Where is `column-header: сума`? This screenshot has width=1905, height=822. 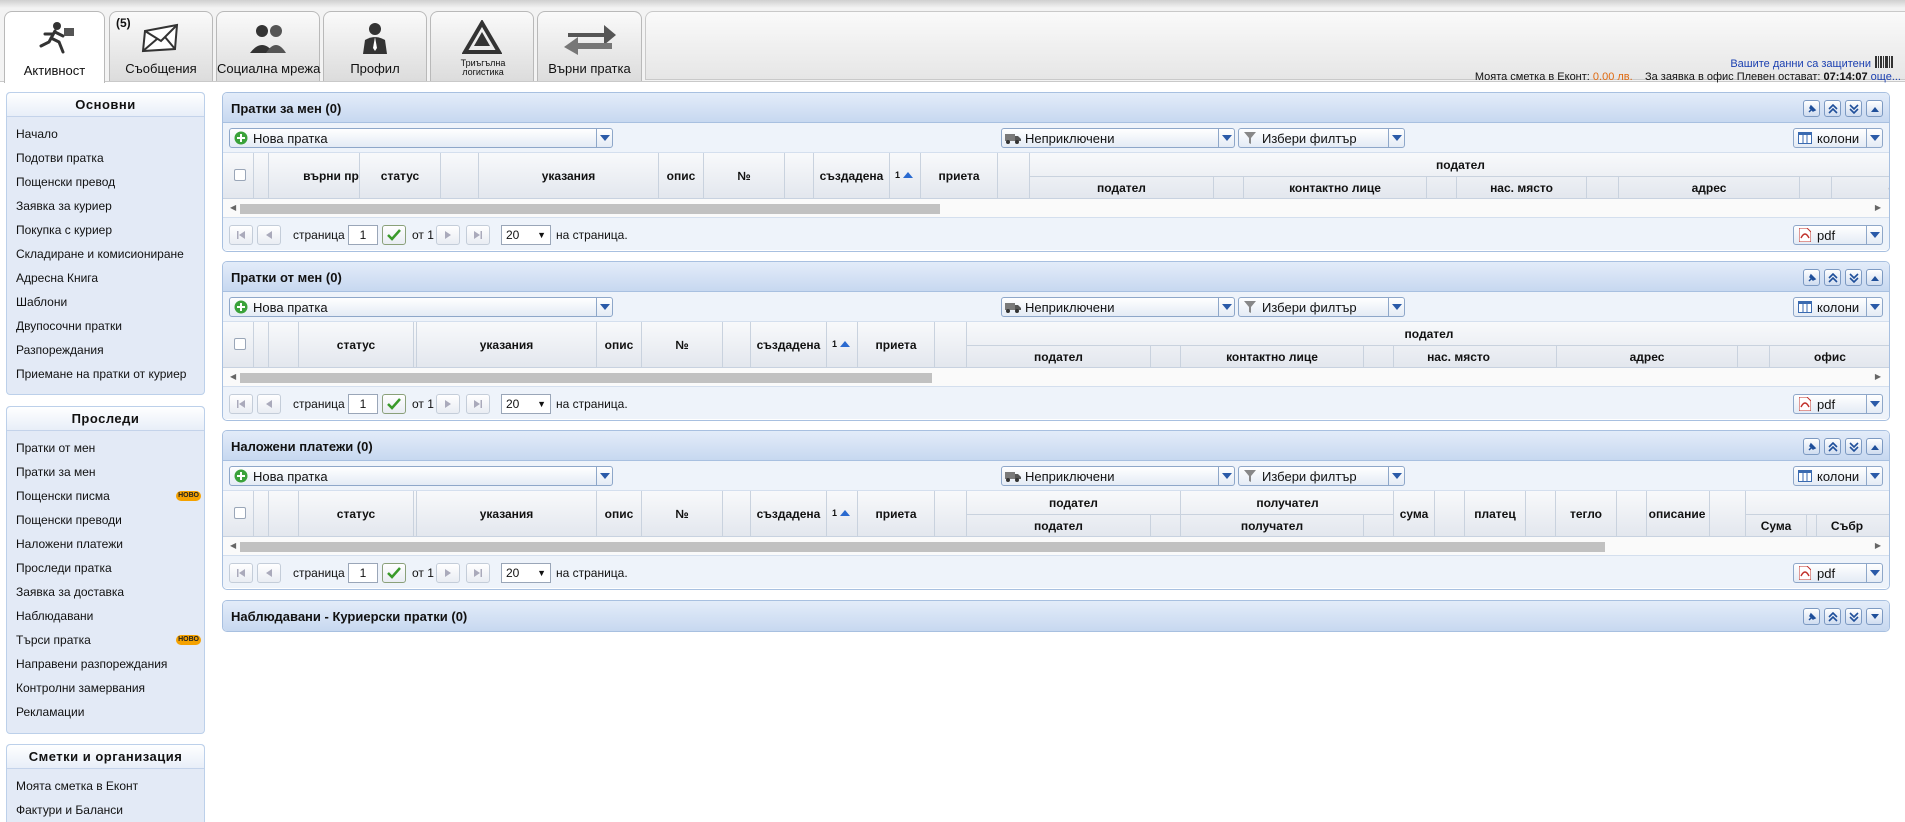
column-header: сума is located at coordinates (1414, 514).